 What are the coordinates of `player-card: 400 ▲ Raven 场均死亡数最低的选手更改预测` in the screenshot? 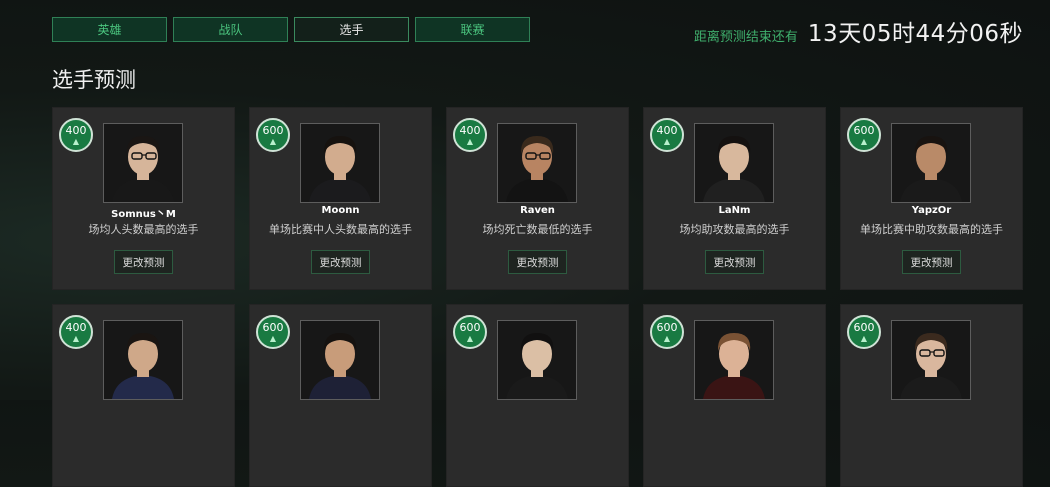 It's located at (537, 198).